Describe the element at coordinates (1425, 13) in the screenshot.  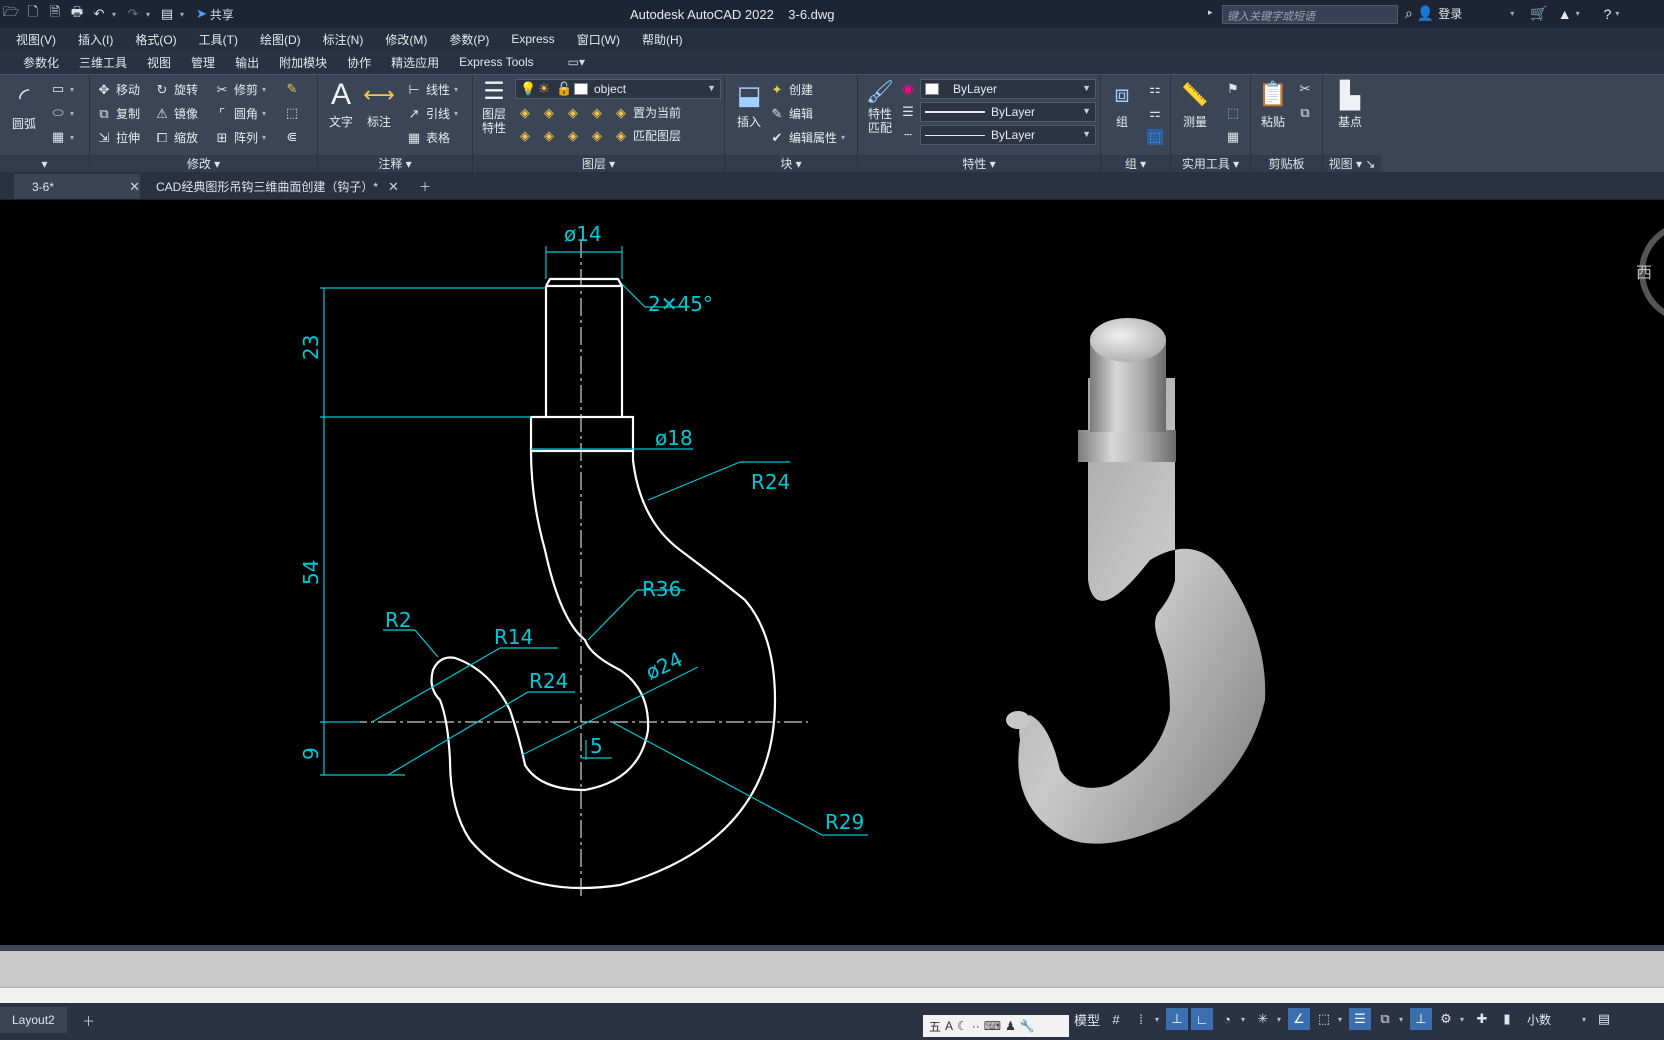
I see `user-icon: 👤` at that location.